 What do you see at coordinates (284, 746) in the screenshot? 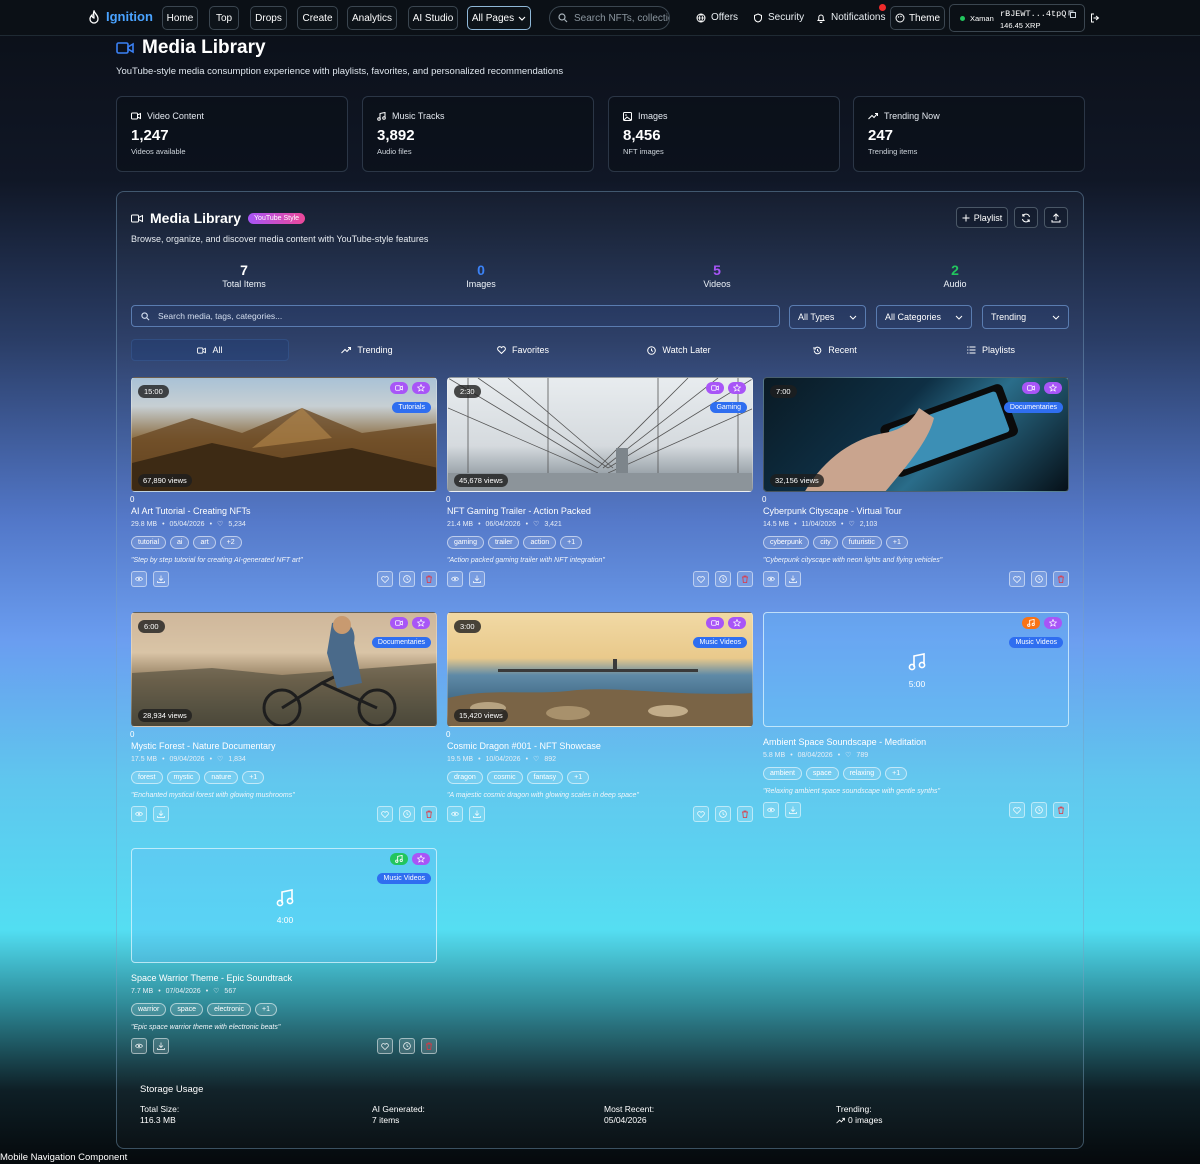
I see `media-title: Mystic Forest - Nature Documentary` at bounding box center [284, 746].